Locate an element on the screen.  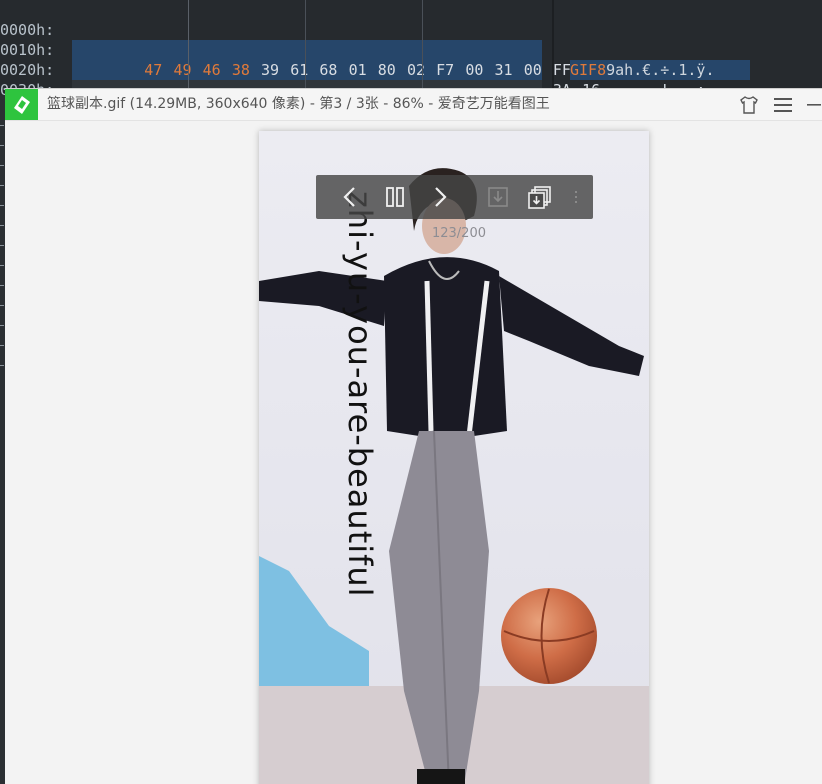
iqiyi-viewer-logo-icon is located at coordinates (21, 104).